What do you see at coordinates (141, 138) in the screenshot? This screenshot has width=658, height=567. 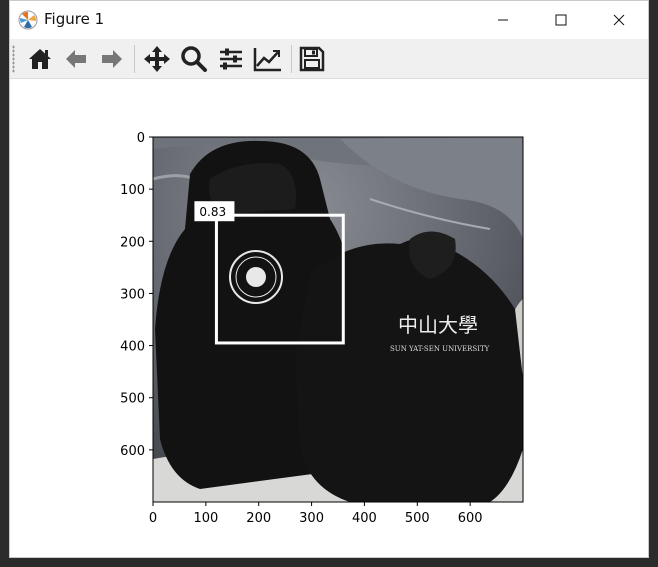 I see `y-tick-label: 0` at bounding box center [141, 138].